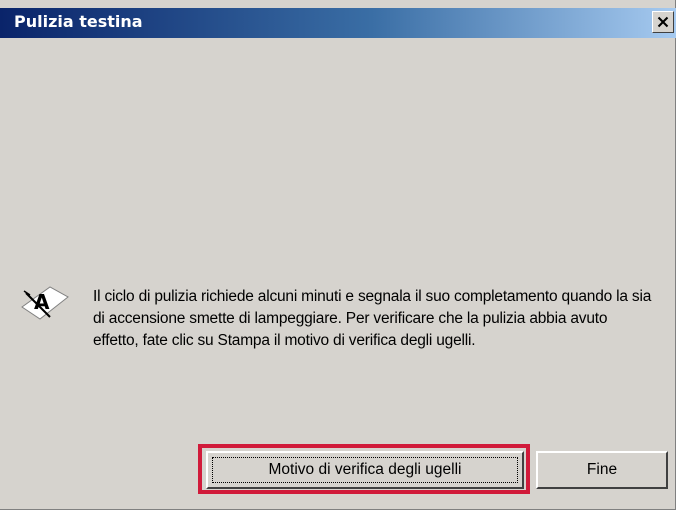  Describe the element at coordinates (78, 21) in the screenshot. I see `window-title: Pulizia testina` at that location.